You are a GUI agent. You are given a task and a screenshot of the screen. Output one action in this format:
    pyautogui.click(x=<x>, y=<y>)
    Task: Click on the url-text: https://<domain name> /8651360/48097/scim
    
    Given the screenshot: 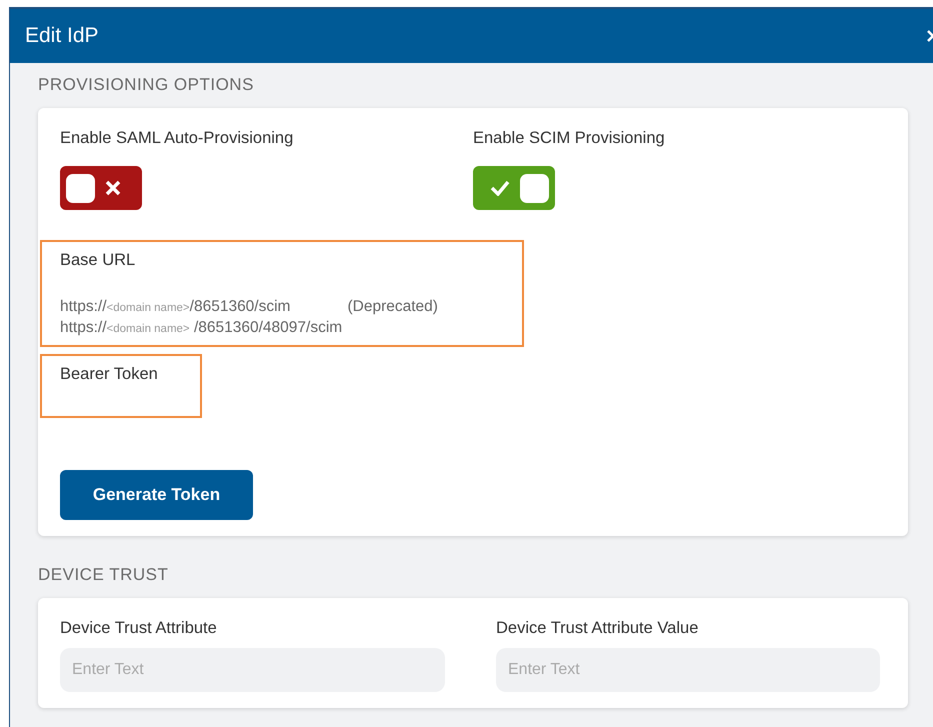 What is the action you would take?
    pyautogui.click(x=201, y=328)
    